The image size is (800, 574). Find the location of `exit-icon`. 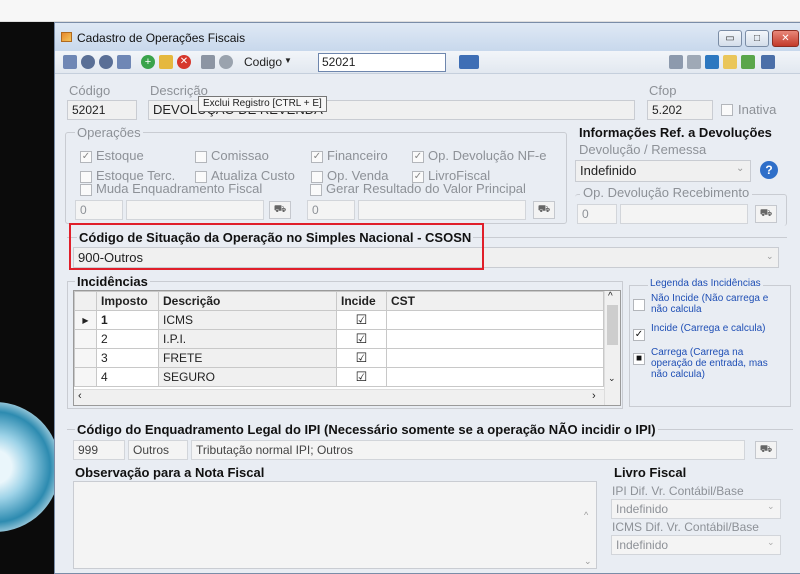

exit-icon is located at coordinates (768, 62).